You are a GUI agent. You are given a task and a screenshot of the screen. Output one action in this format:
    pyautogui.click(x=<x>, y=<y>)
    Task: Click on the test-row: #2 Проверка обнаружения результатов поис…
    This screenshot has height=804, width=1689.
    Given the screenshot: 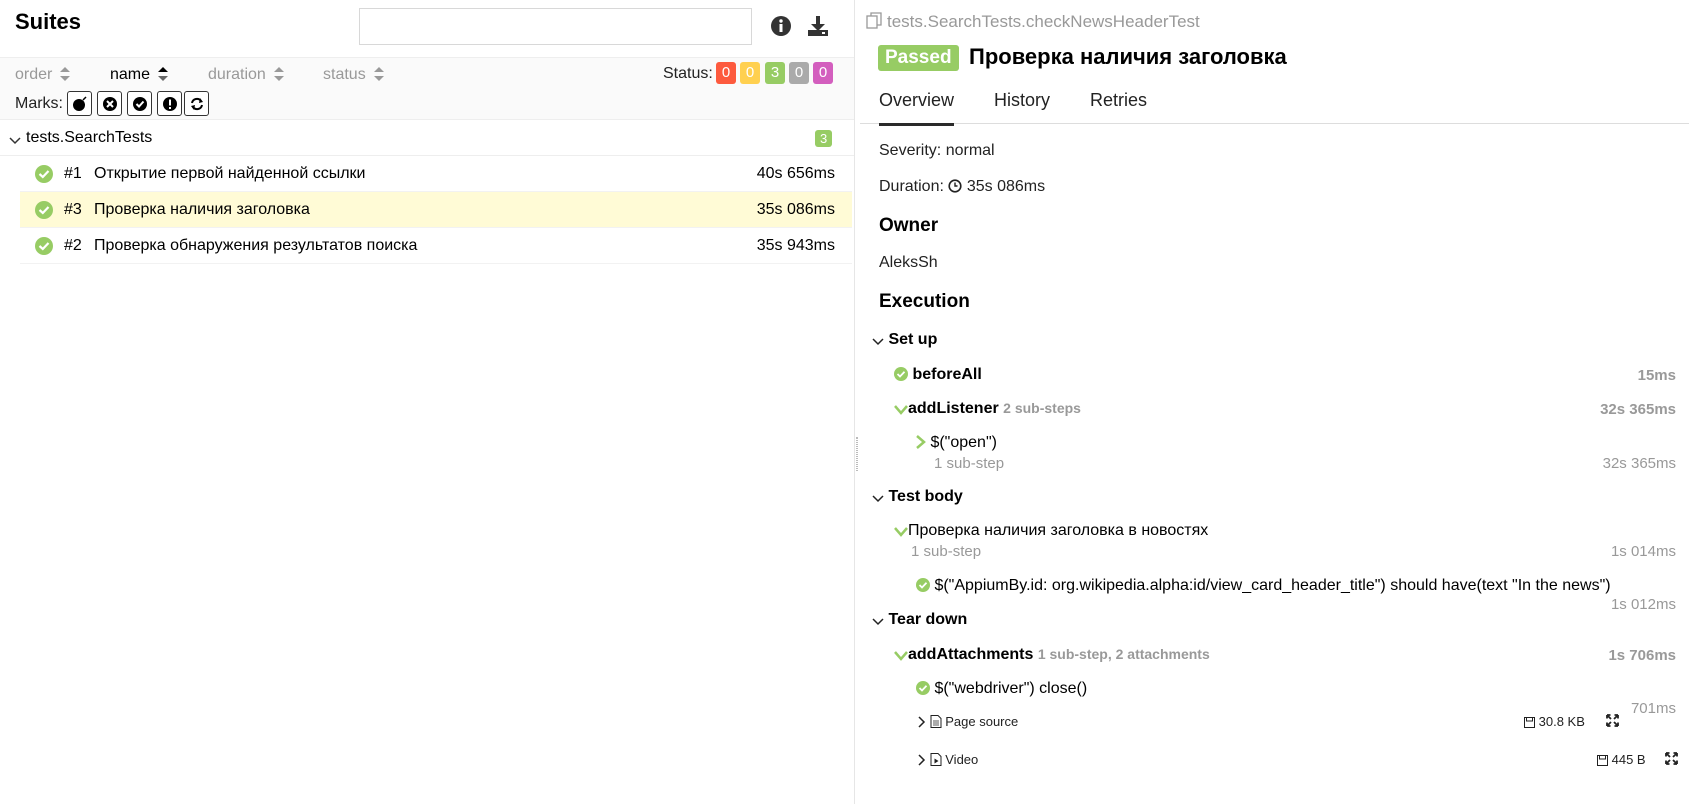 What is the action you would take?
    pyautogui.click(x=436, y=246)
    